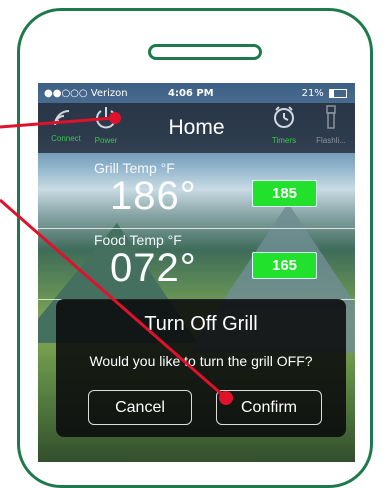 This screenshot has height=488, width=392. I want to click on food-setpoint-button: 165, so click(284, 265).